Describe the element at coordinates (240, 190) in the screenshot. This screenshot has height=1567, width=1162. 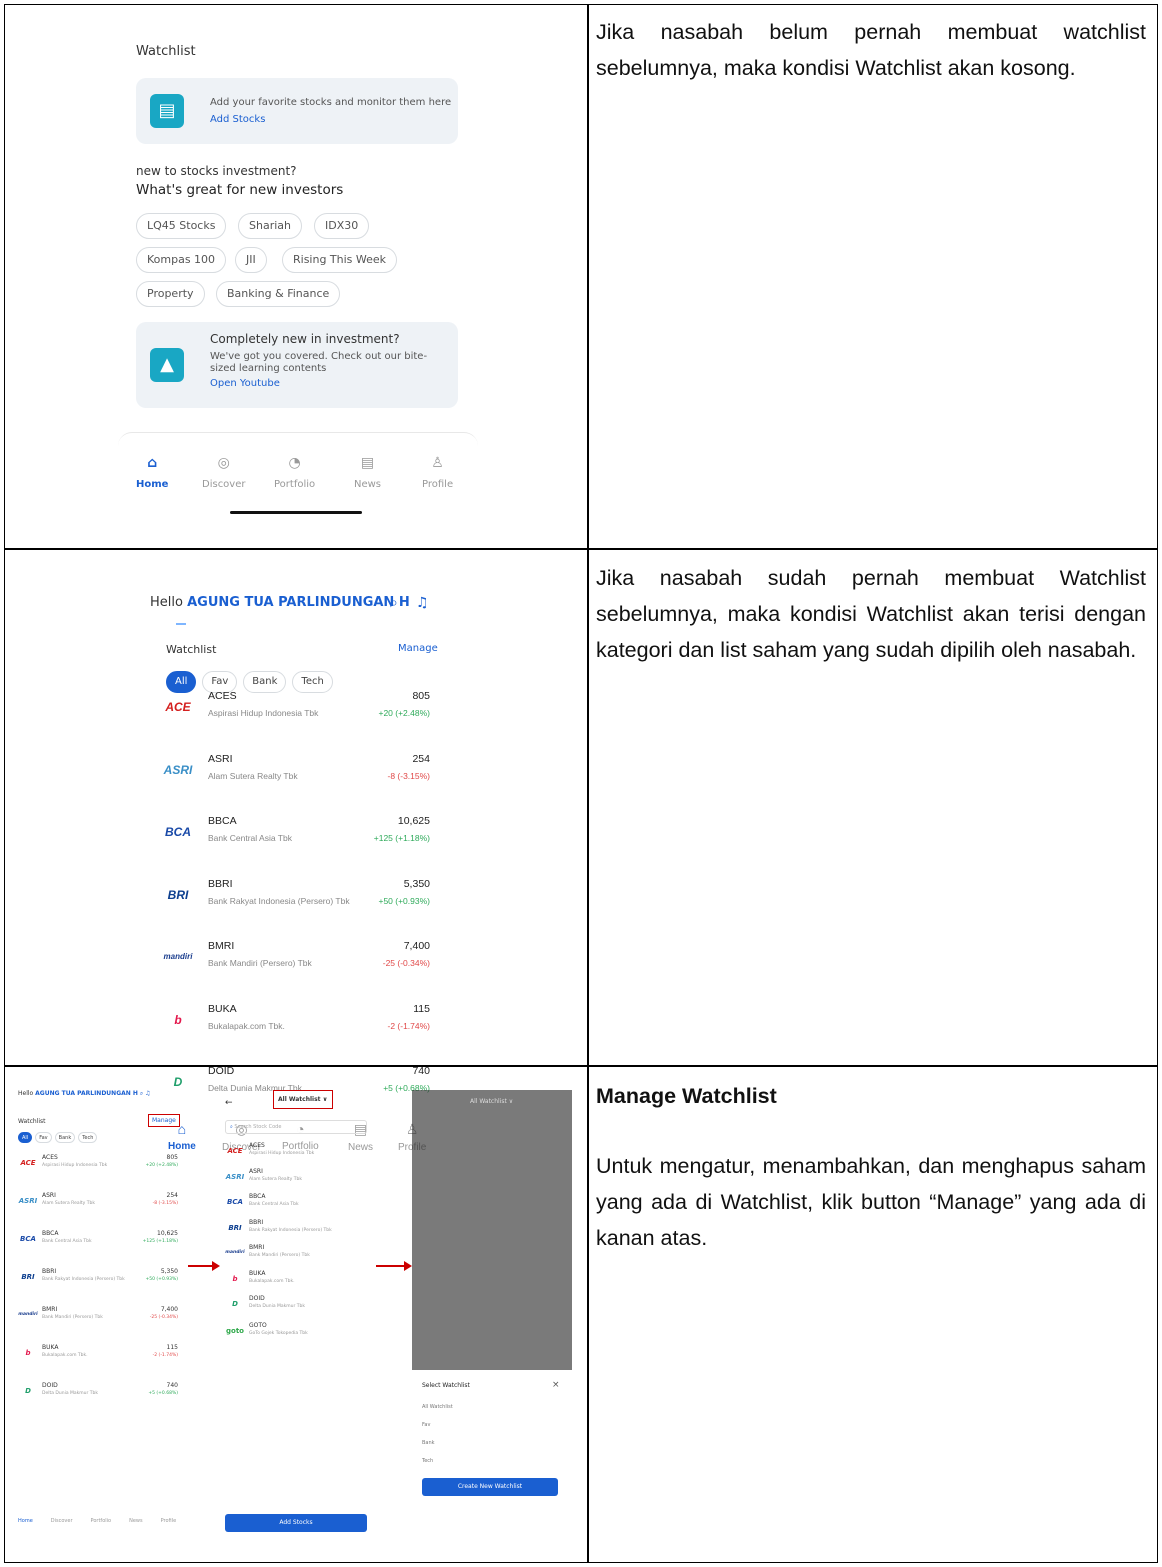
I see `great-for-investors-heading: What's great for new investors` at that location.